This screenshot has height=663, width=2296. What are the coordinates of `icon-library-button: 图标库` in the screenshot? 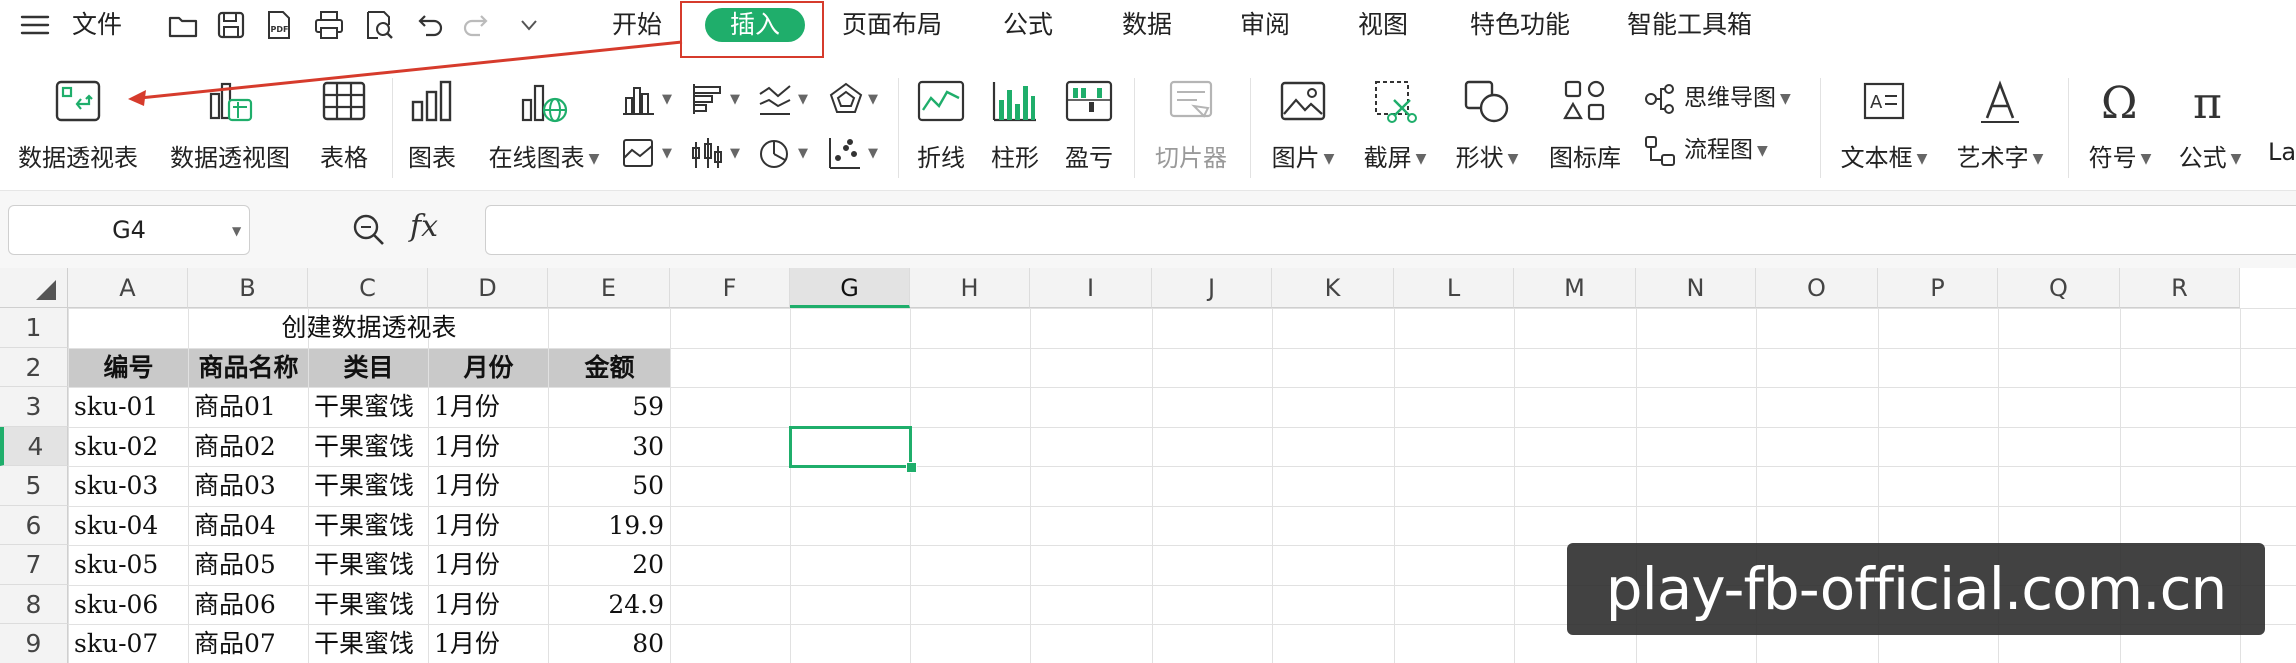 It's located at (1585, 123).